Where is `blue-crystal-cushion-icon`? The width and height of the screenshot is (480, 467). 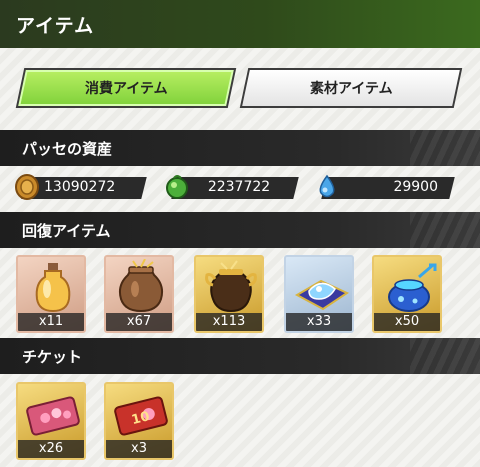
blue-crystal-cushion-icon is located at coordinates (322, 295).